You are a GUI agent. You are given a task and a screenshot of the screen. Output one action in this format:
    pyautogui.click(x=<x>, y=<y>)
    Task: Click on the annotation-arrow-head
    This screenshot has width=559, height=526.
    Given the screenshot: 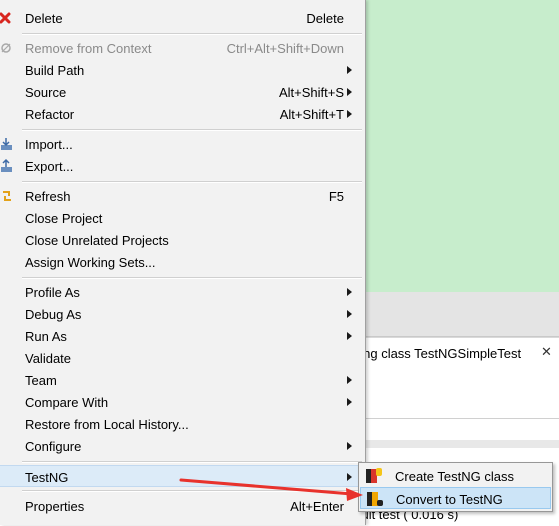 What is the action you would take?
    pyautogui.click(x=354, y=494)
    